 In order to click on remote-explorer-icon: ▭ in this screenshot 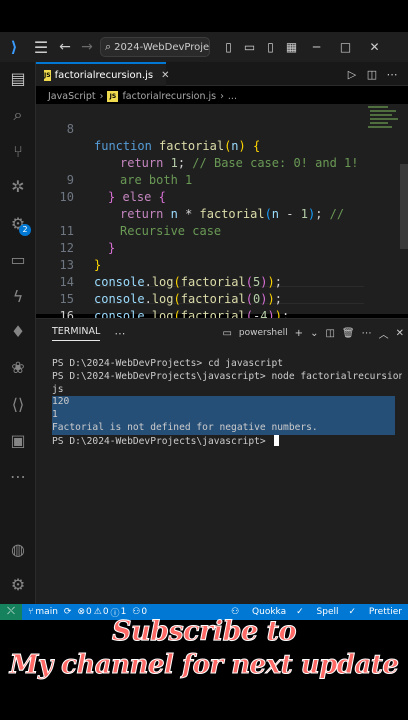, I will do `click(18, 259)`.